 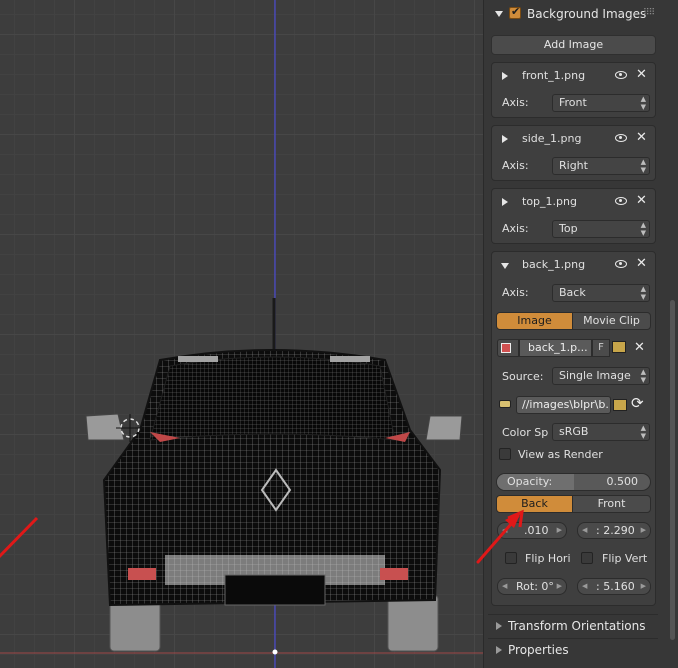 What do you see at coordinates (573, 482) in the screenshot?
I see `opacity-slider: Opacity: 0.500` at bounding box center [573, 482].